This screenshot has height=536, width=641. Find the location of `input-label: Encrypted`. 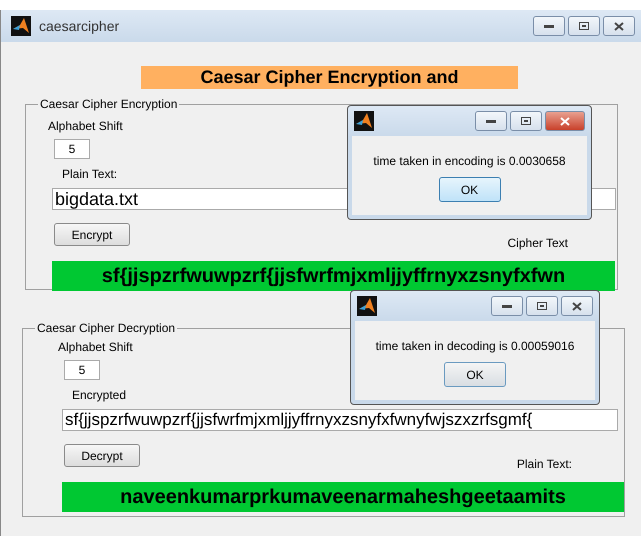

input-label: Encrypted is located at coordinates (99, 395).